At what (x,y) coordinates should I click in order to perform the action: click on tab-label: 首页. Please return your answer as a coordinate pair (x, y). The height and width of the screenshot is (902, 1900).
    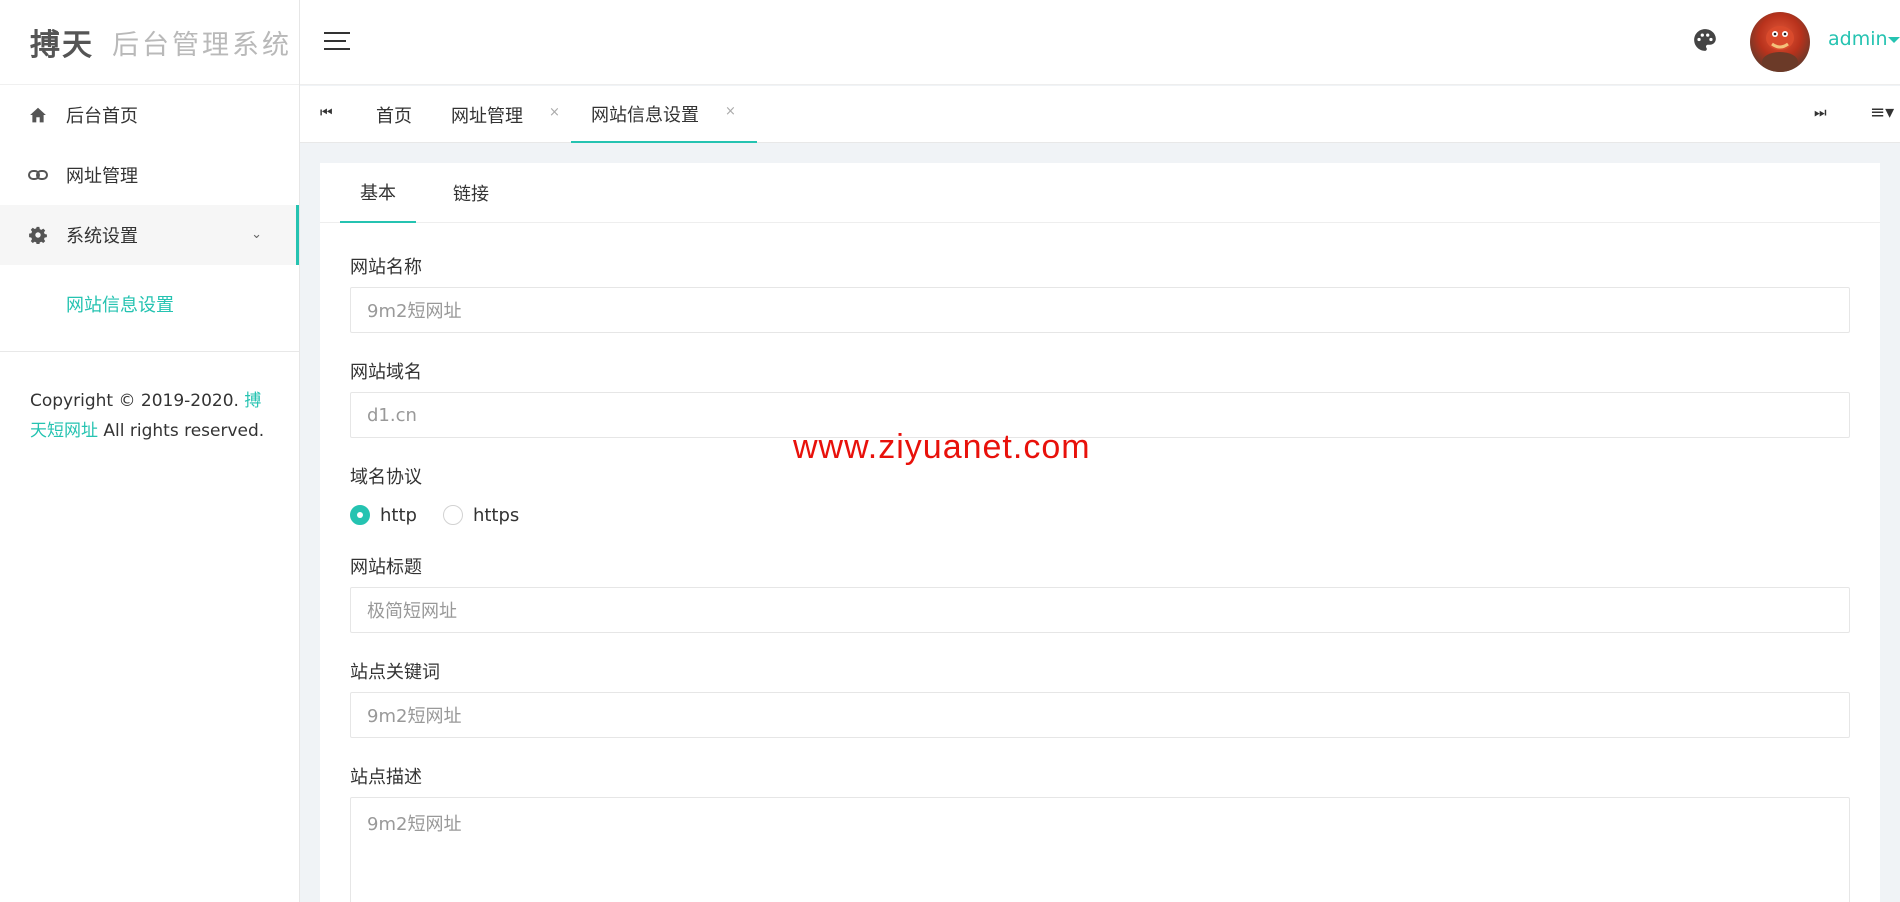
    Looking at the image, I should click on (394, 116).